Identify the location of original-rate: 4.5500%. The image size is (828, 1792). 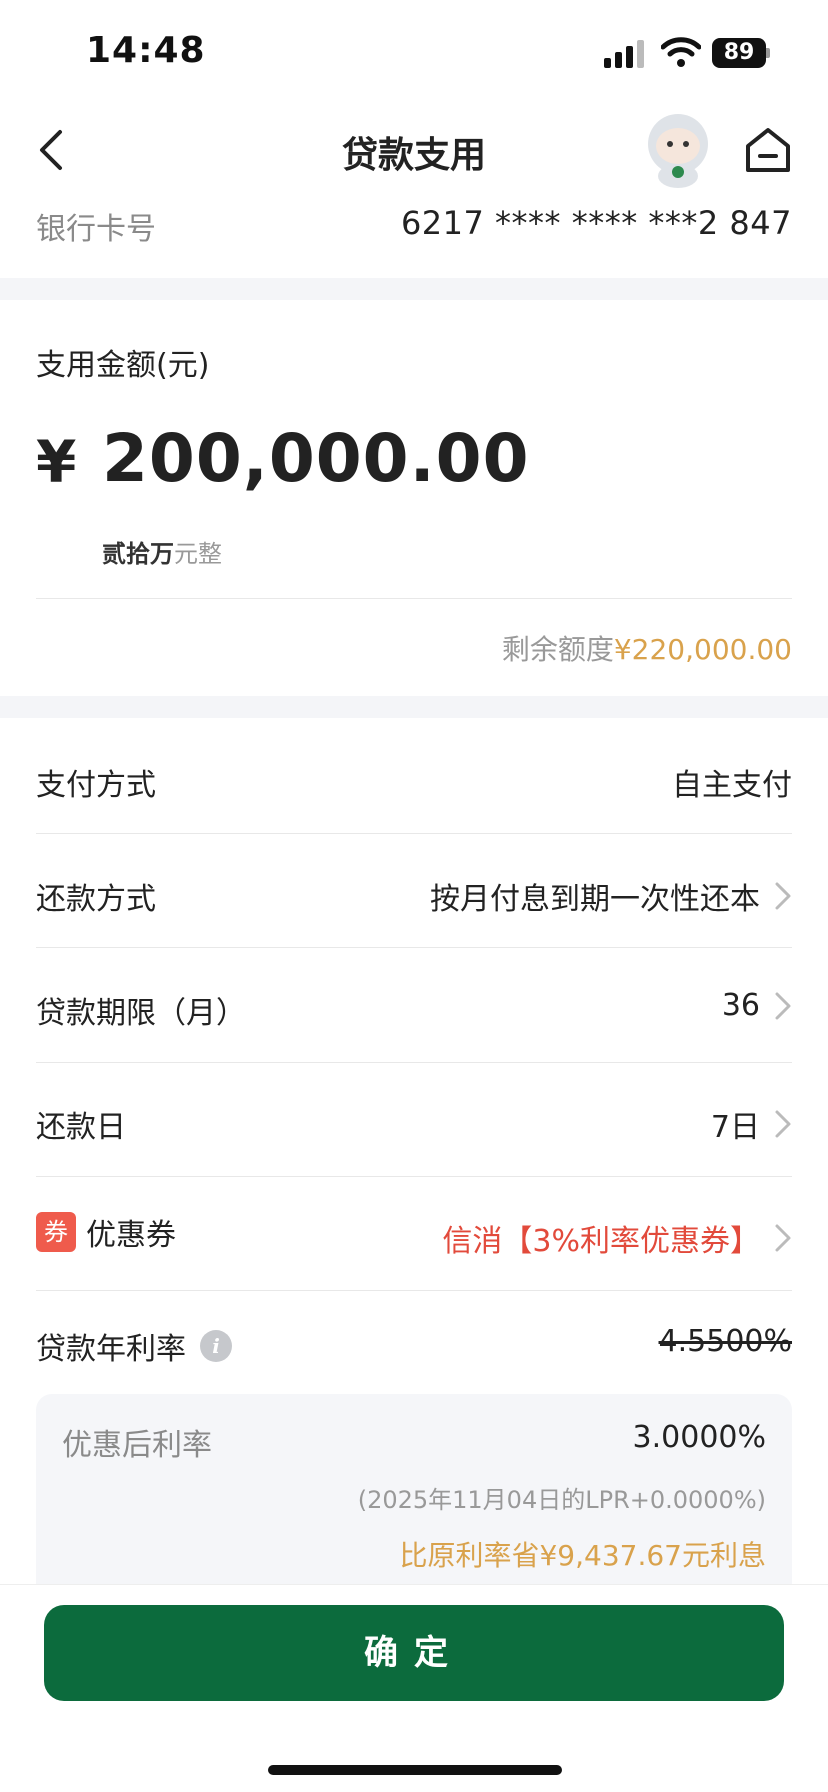
(725, 1341).